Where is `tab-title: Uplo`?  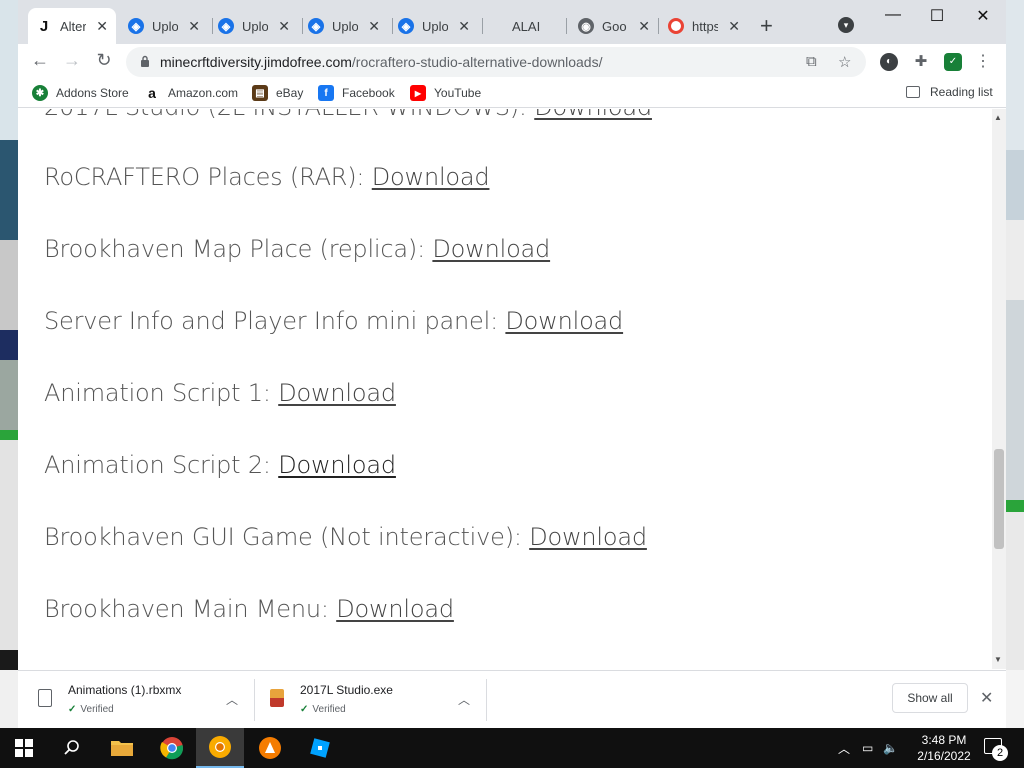 tab-title: Uplo is located at coordinates (255, 26).